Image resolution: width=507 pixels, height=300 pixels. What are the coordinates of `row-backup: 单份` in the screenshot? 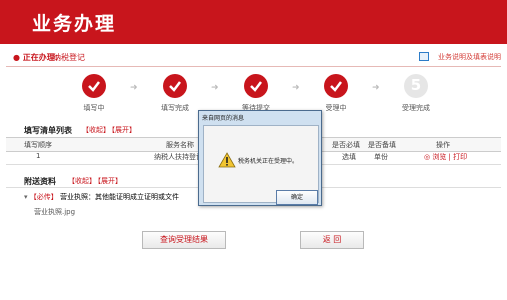 It's located at (381, 157).